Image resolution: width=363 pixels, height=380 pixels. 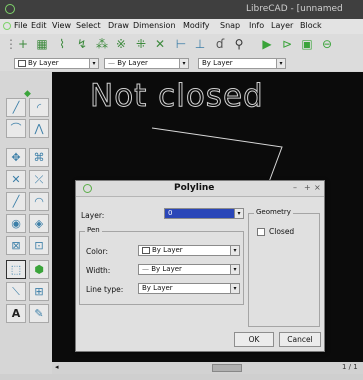 I want to click on cancel-button: Cancel, so click(x=300, y=339).